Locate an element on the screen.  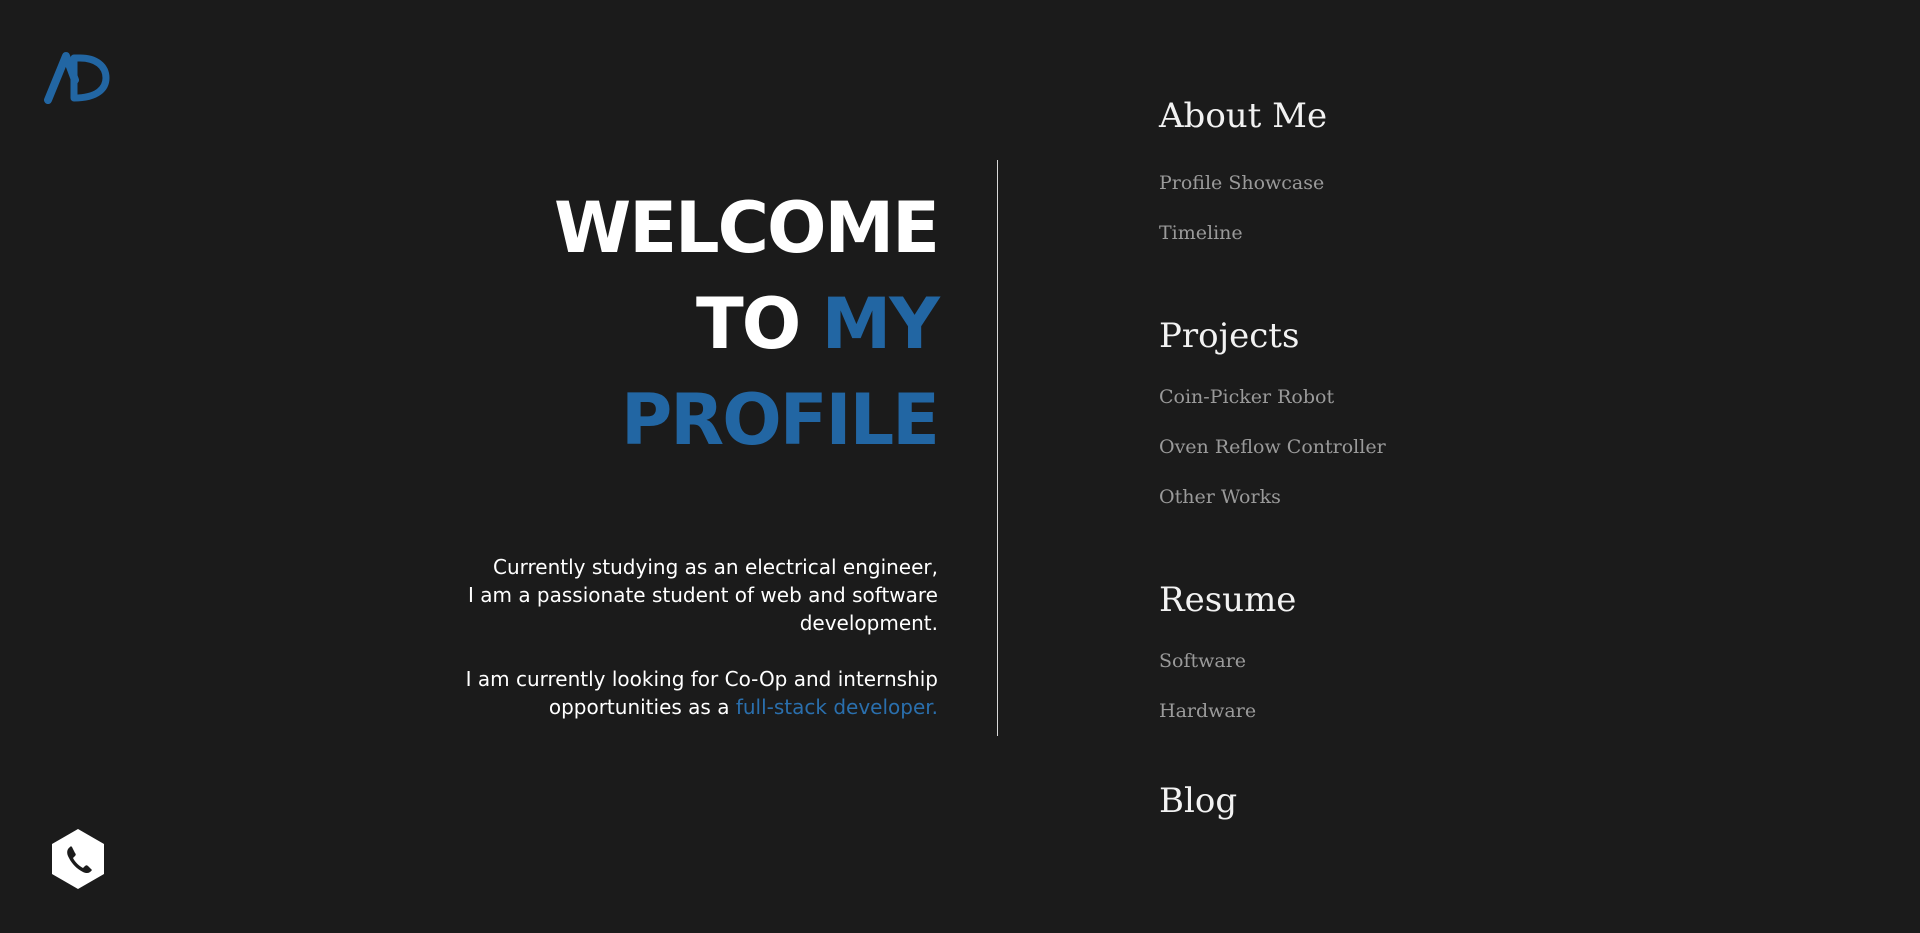
hexagon-shape is located at coordinates (78, 859).